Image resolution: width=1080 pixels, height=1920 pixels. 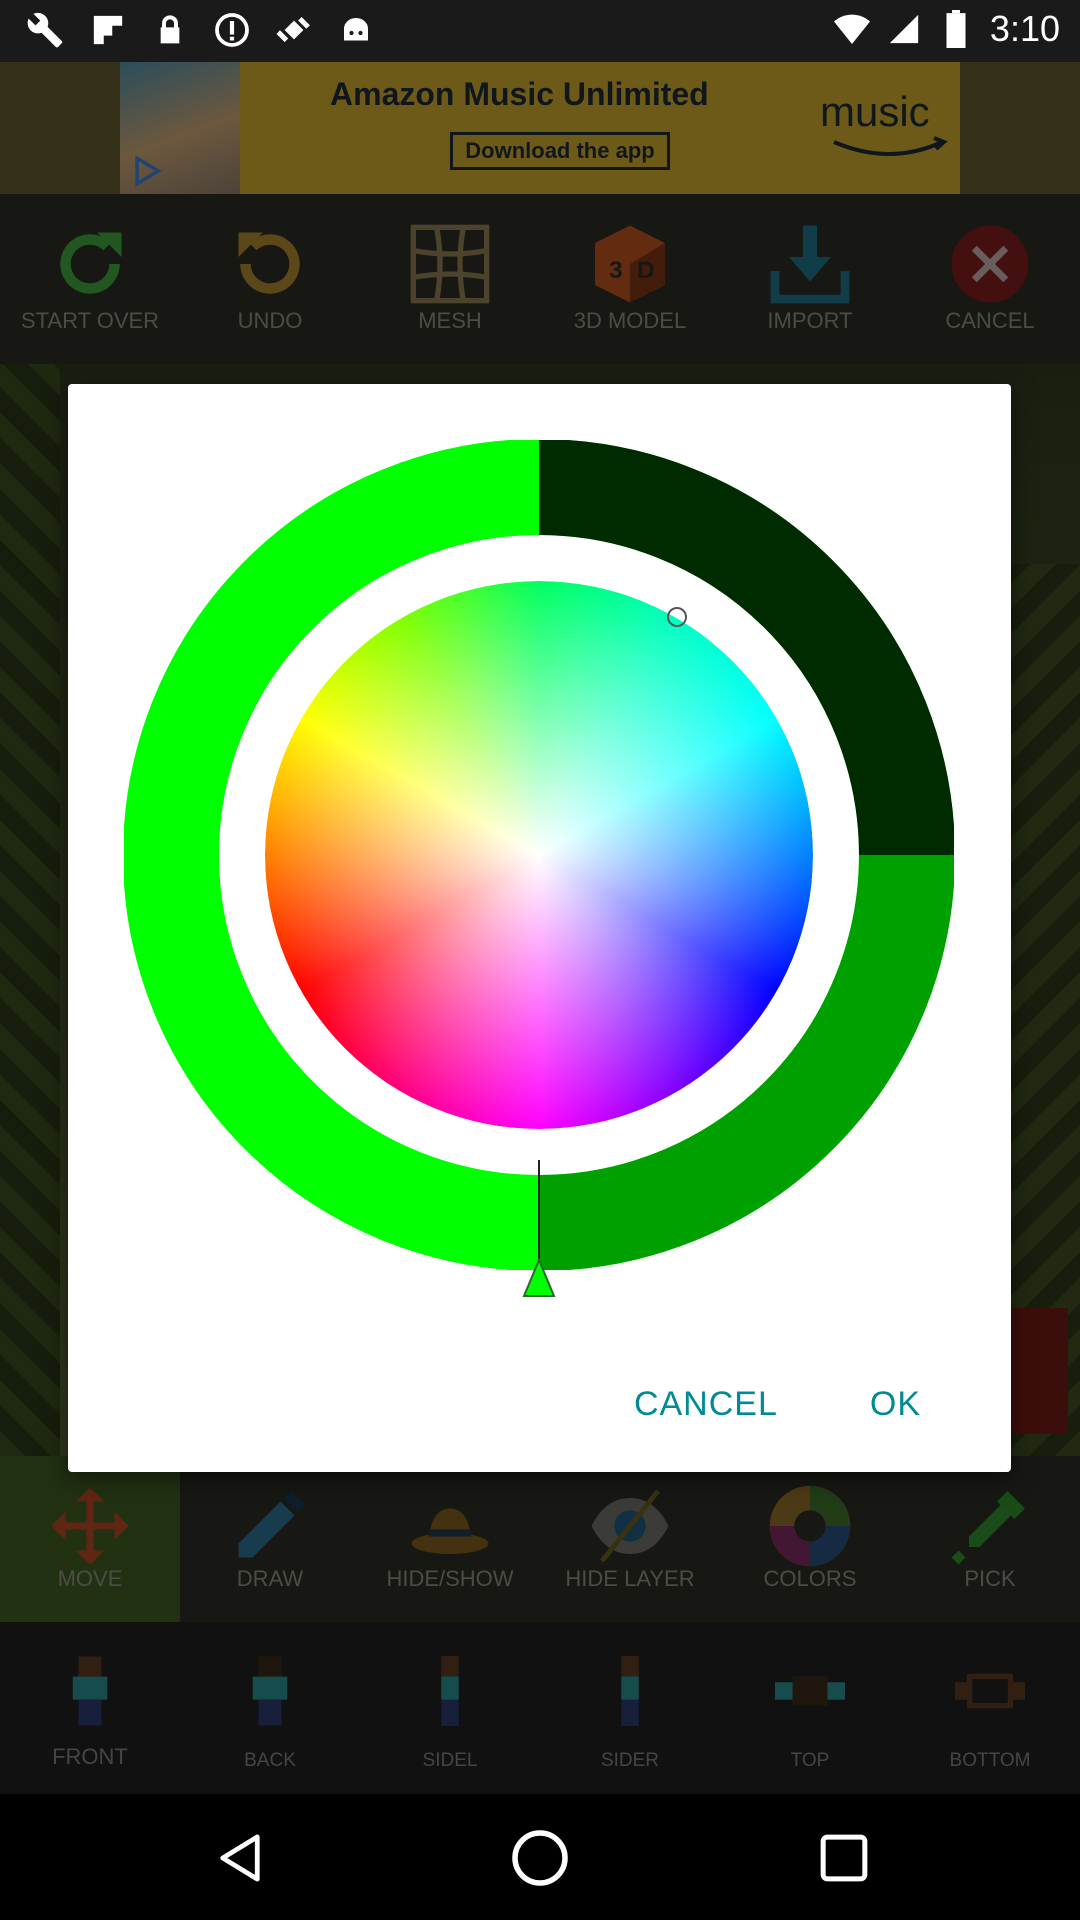 I want to click on clock: 3:10, so click(x=1024, y=28).